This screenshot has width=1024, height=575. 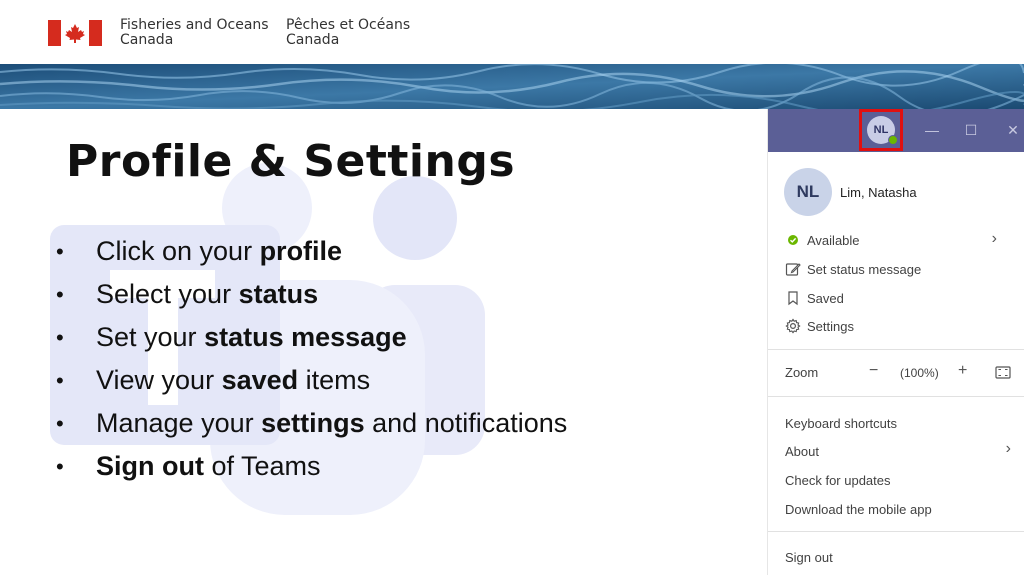 I want to click on zoom-out-button: −, so click(x=873, y=371).